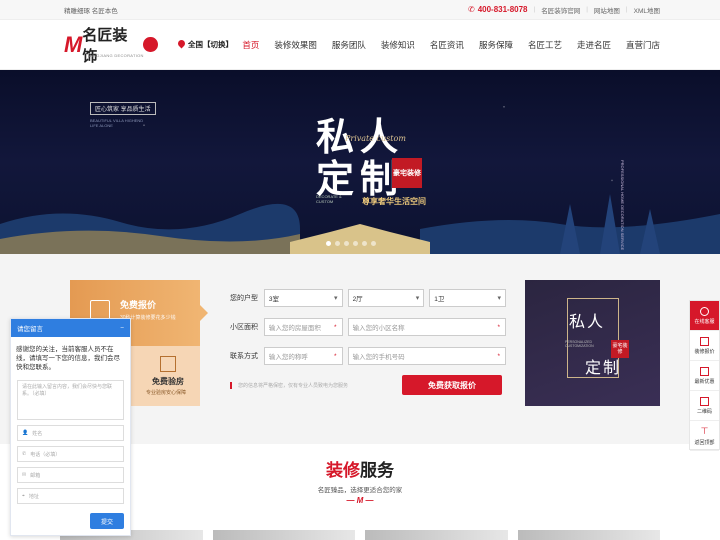 This screenshot has width=720, height=540. What do you see at coordinates (496, 45) in the screenshot?
I see `nav-guarantee: 服务保障` at bounding box center [496, 45].